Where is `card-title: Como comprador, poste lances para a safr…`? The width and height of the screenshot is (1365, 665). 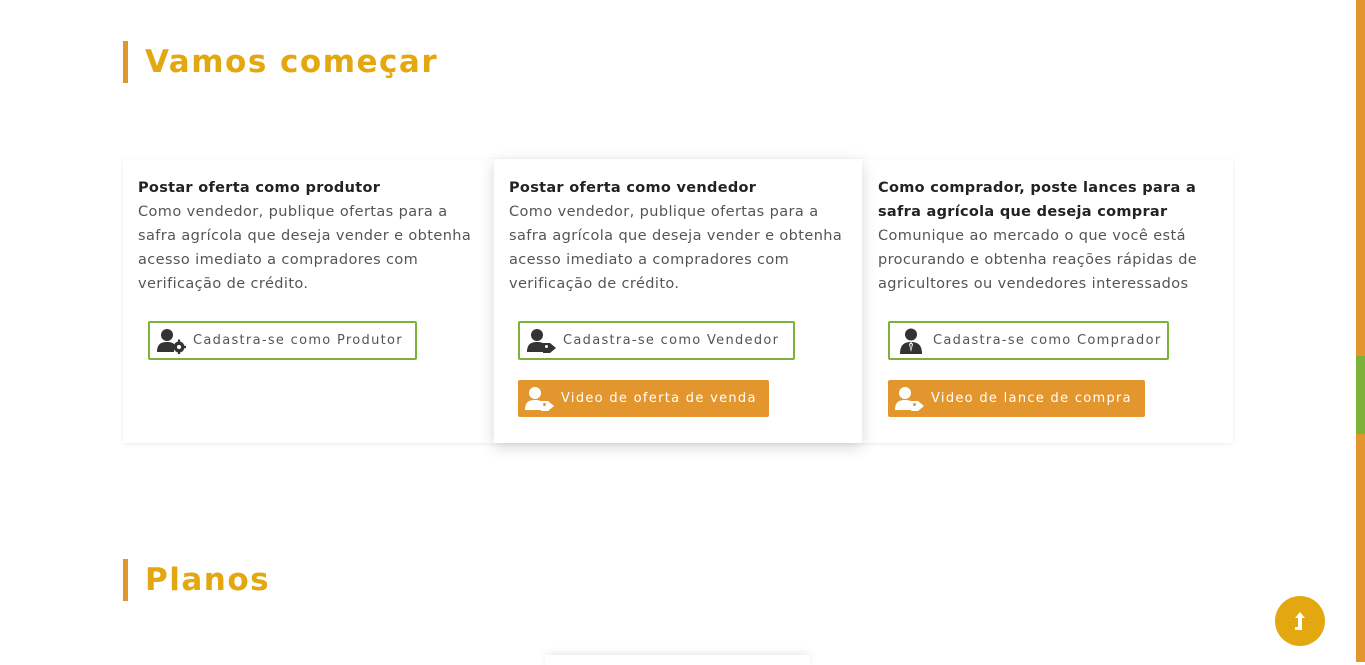 card-title: Como comprador, poste lances para a safr… is located at coordinates (1037, 200).